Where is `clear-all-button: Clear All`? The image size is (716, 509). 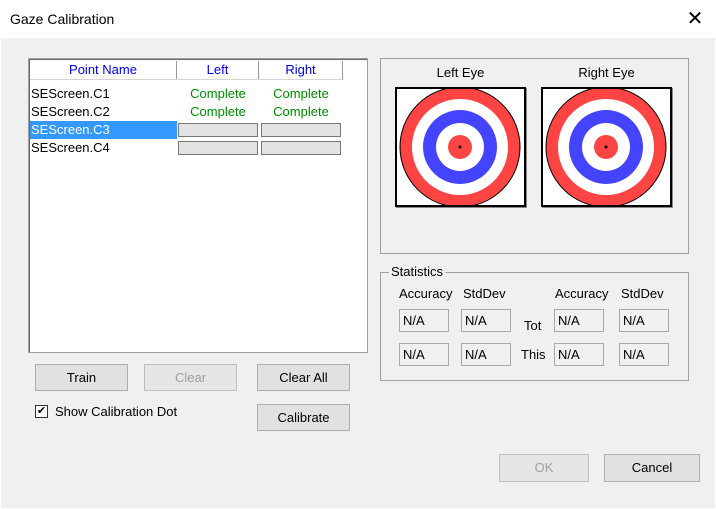
clear-all-button: Clear All is located at coordinates (303, 377).